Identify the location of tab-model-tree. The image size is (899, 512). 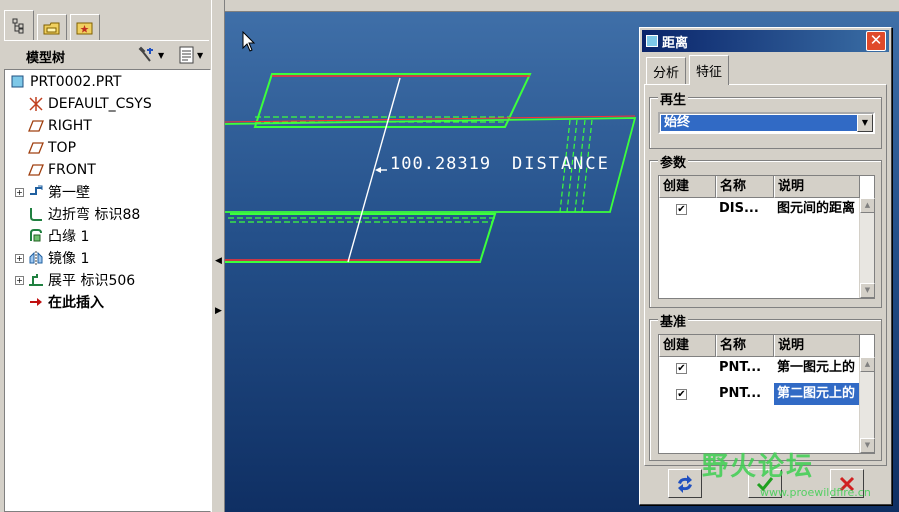
(19, 25).